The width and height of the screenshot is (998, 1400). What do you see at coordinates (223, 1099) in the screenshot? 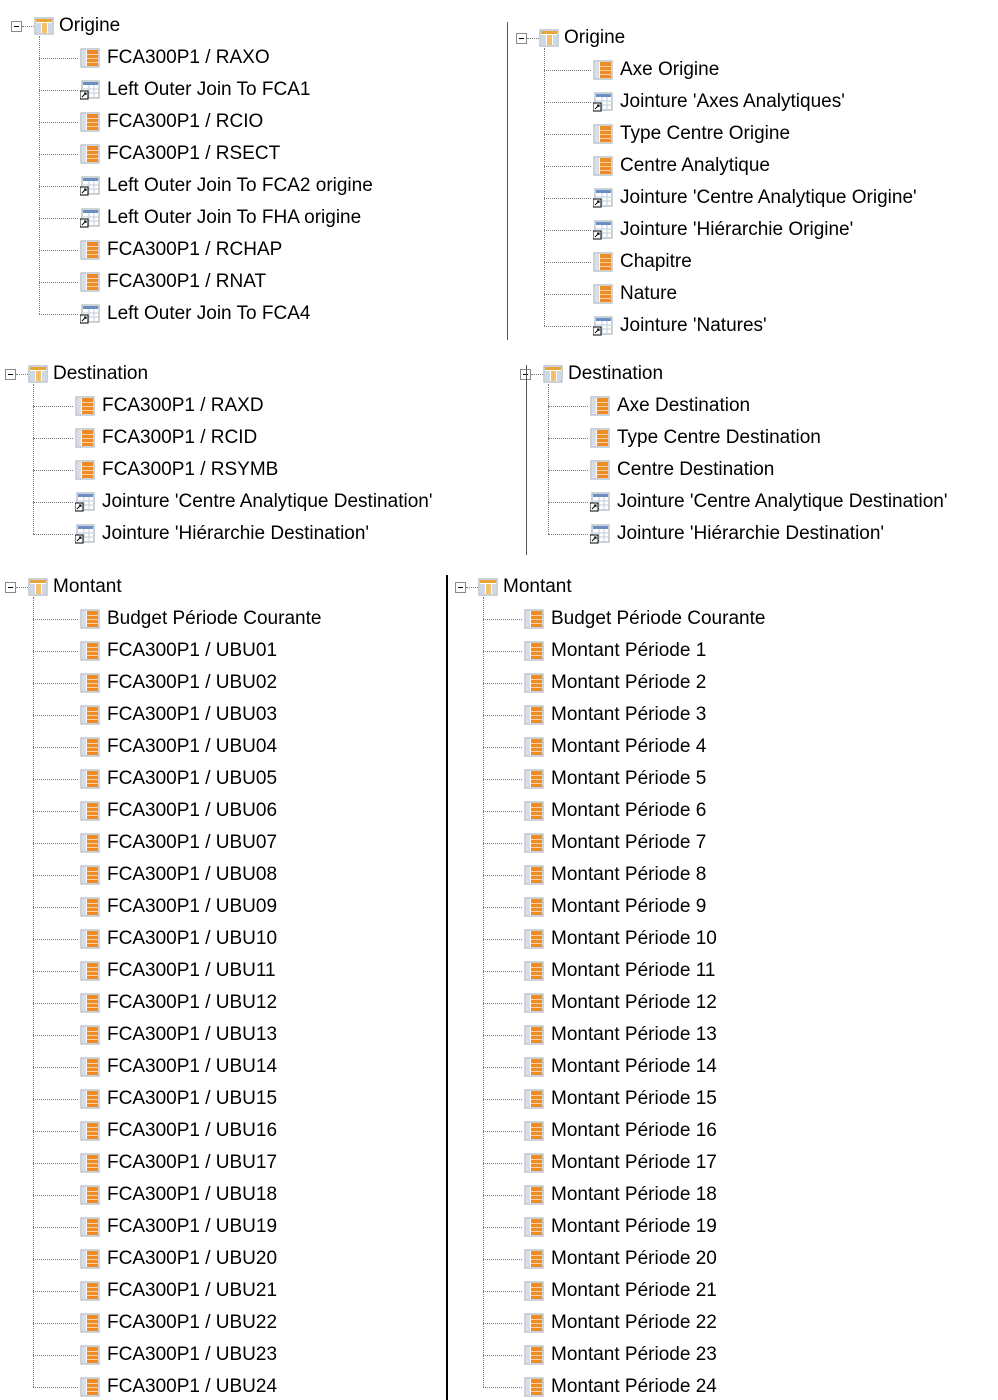
I see `tree-item: FCA300P1 / UBU15` at bounding box center [223, 1099].